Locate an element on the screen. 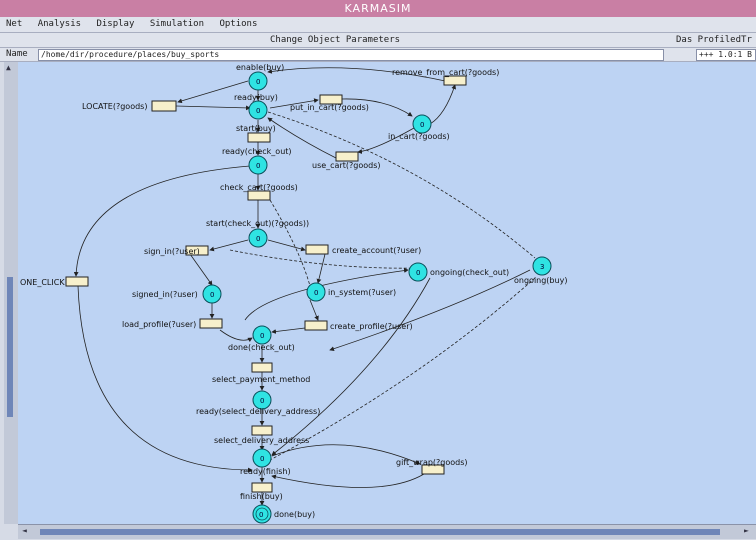 Image resolution: width=756 pixels, height=540 pixels. transition-put-in-cart: put_in_cart(?goods) is located at coordinates (329, 103).